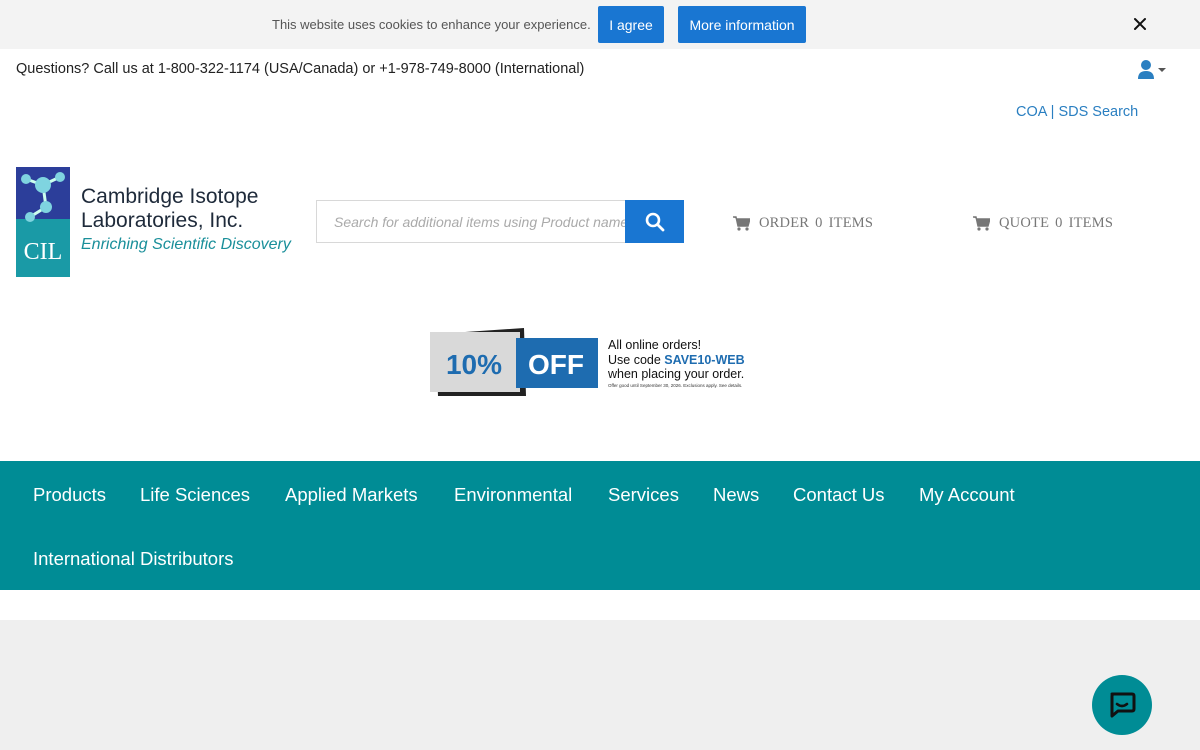 Image resolution: width=1200 pixels, height=750 pixels. Describe the element at coordinates (351, 495) in the screenshot. I see `nav-item-applied-markets: Applied Markets` at that location.